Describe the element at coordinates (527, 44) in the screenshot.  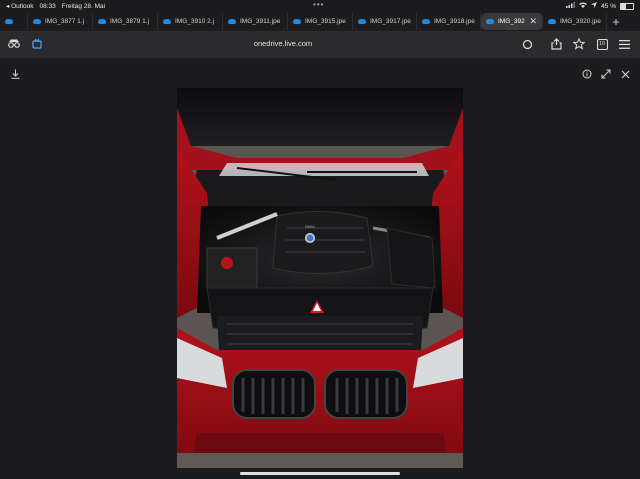
I see `reload-icon` at that location.